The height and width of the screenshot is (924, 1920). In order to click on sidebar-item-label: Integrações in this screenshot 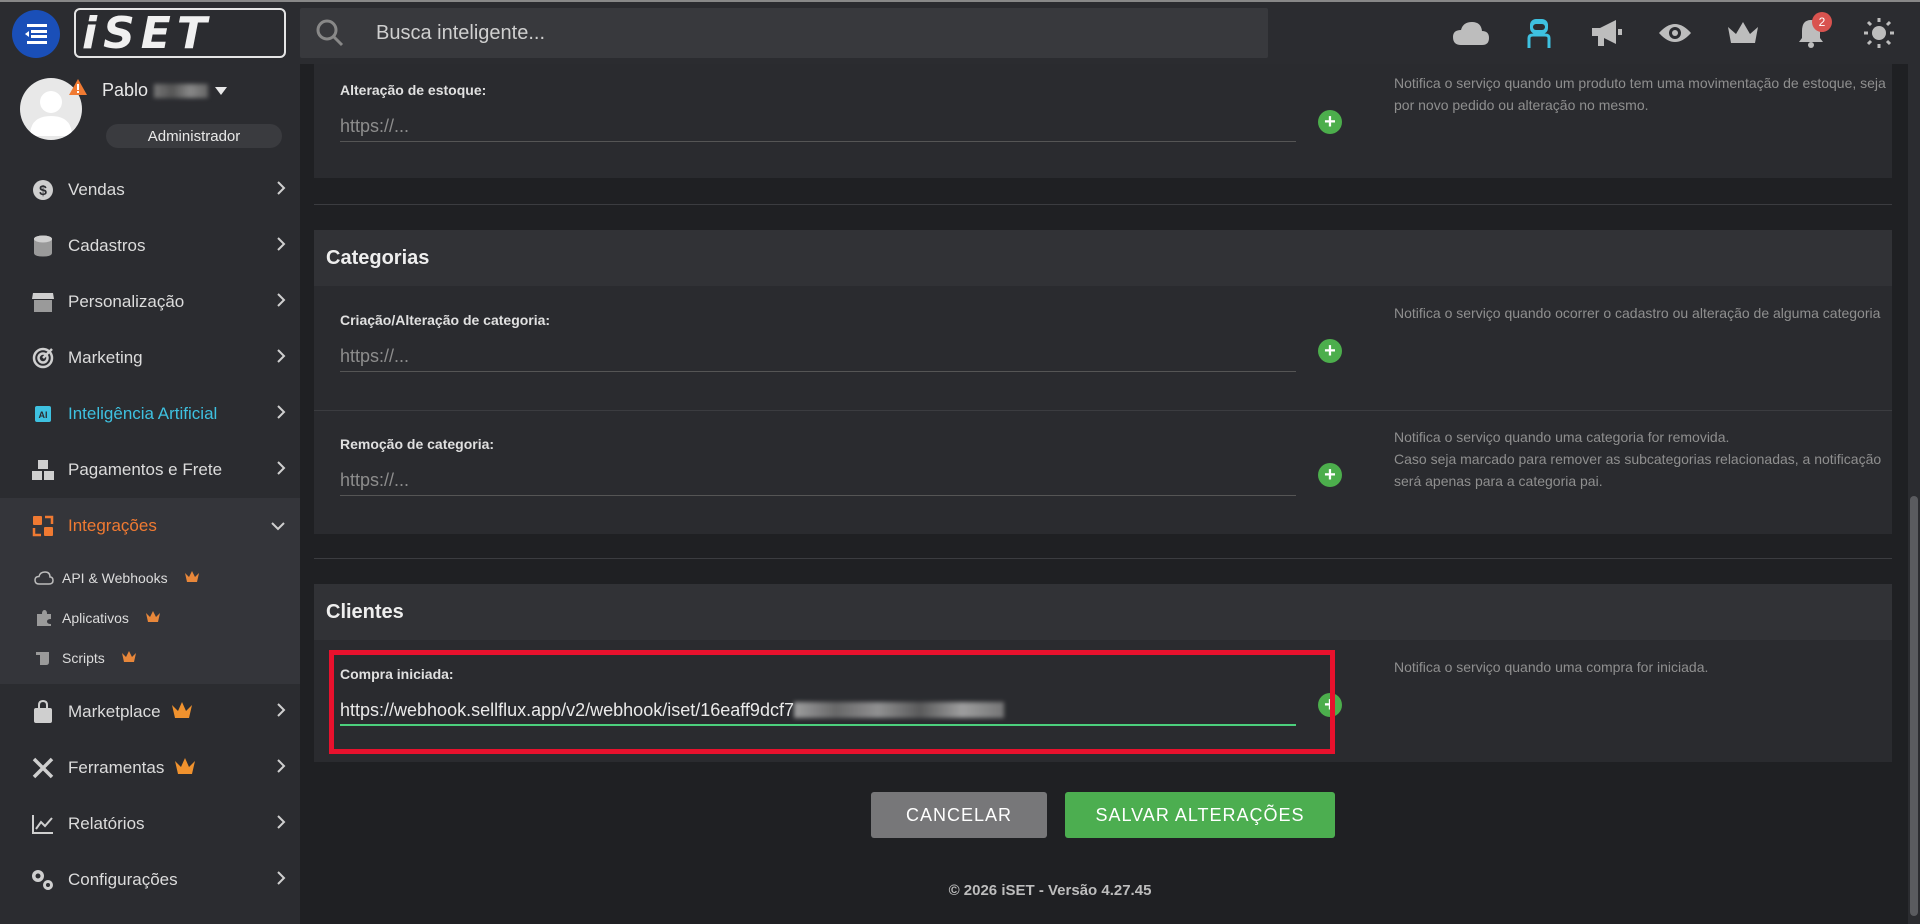, I will do `click(112, 525)`.